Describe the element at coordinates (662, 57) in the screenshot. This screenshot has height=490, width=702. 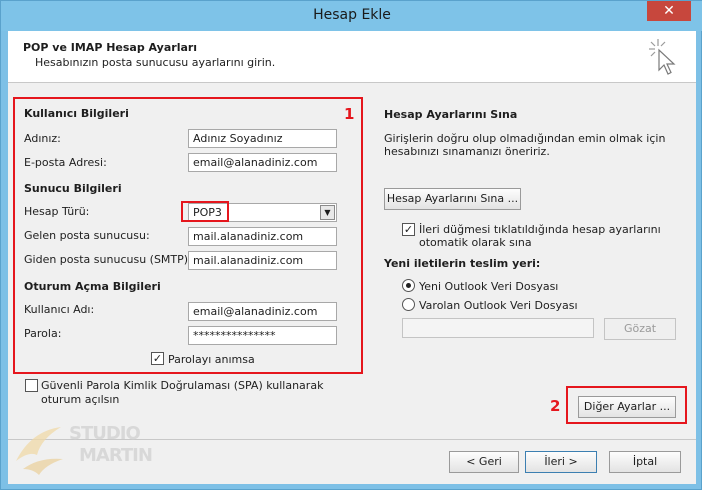
I see `cursor-sparkle-icon` at that location.